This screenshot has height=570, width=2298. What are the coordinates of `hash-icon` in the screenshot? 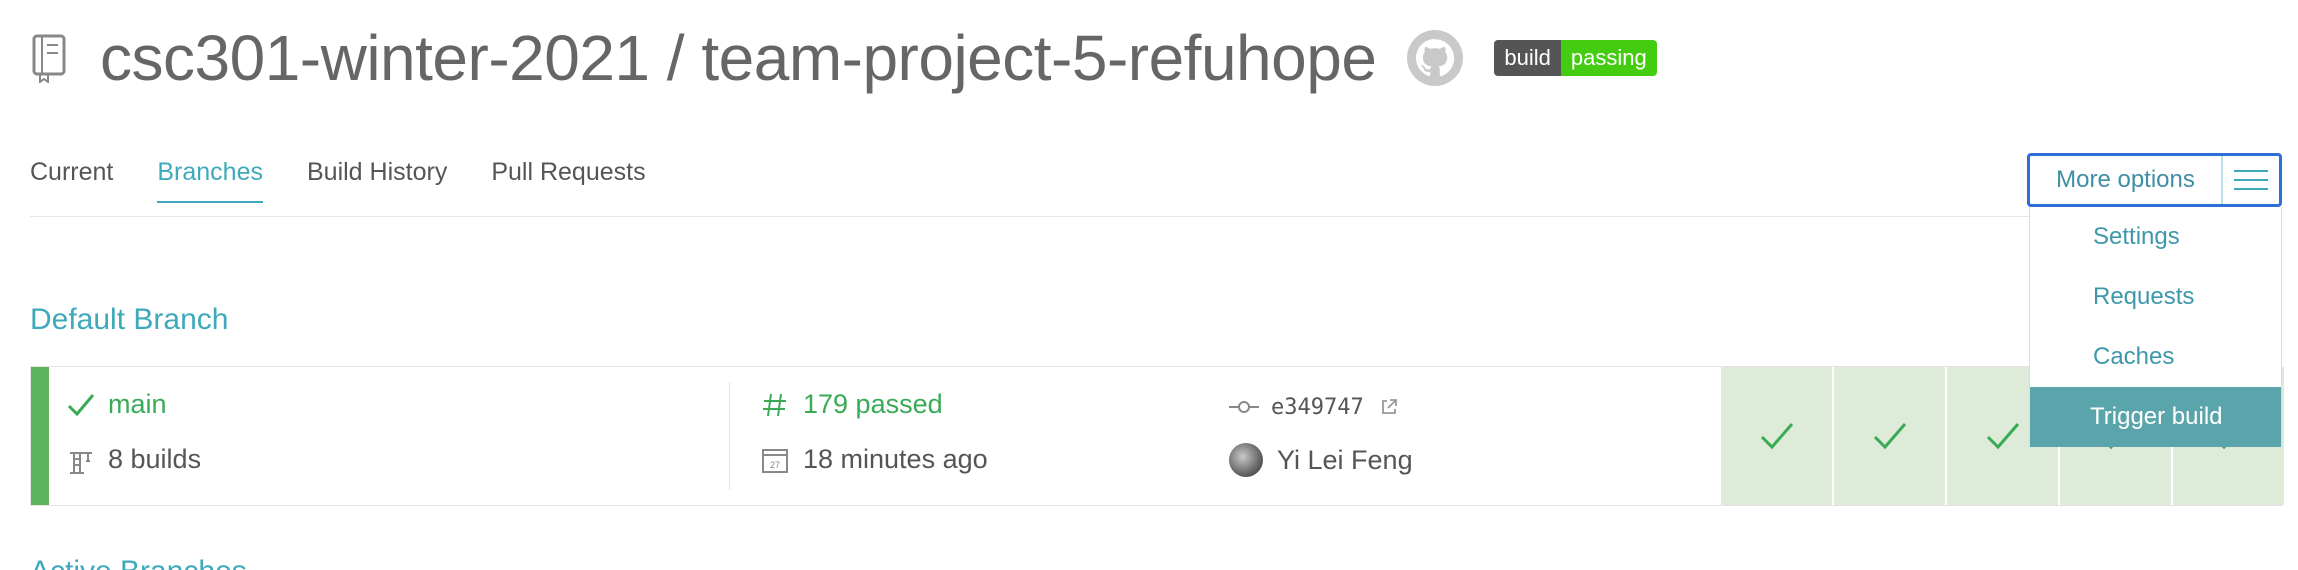 It's located at (774, 404).